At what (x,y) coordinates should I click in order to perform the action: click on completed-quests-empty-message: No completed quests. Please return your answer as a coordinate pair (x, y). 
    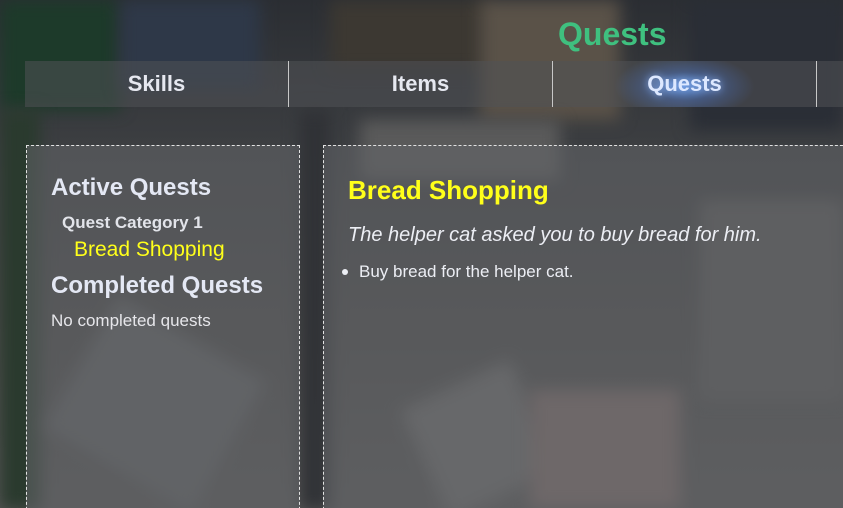
    Looking at the image, I should click on (131, 320).